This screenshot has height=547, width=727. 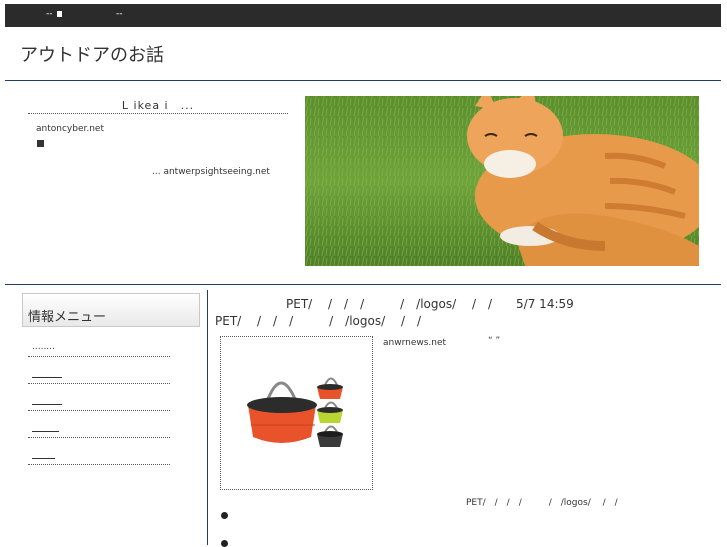 I want to click on post-quote-marks: “ ”, so click(x=494, y=341).